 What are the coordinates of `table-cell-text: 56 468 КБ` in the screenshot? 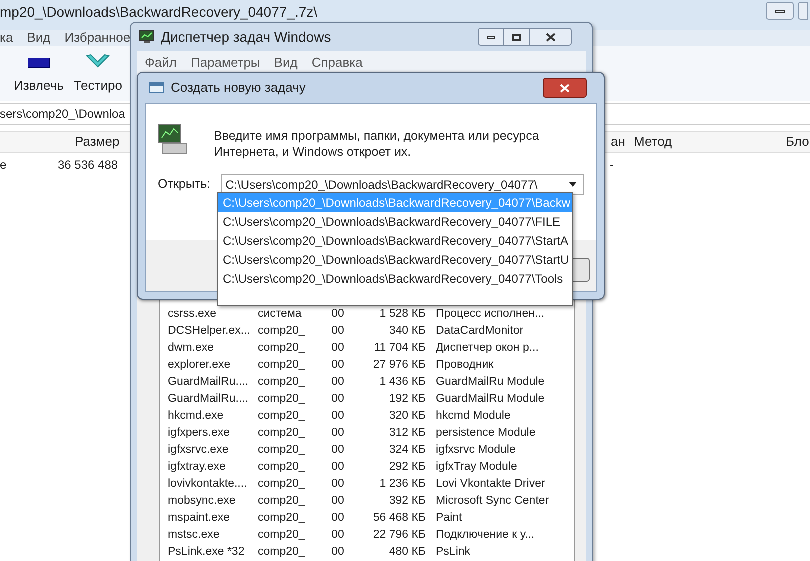 It's located at (399, 518).